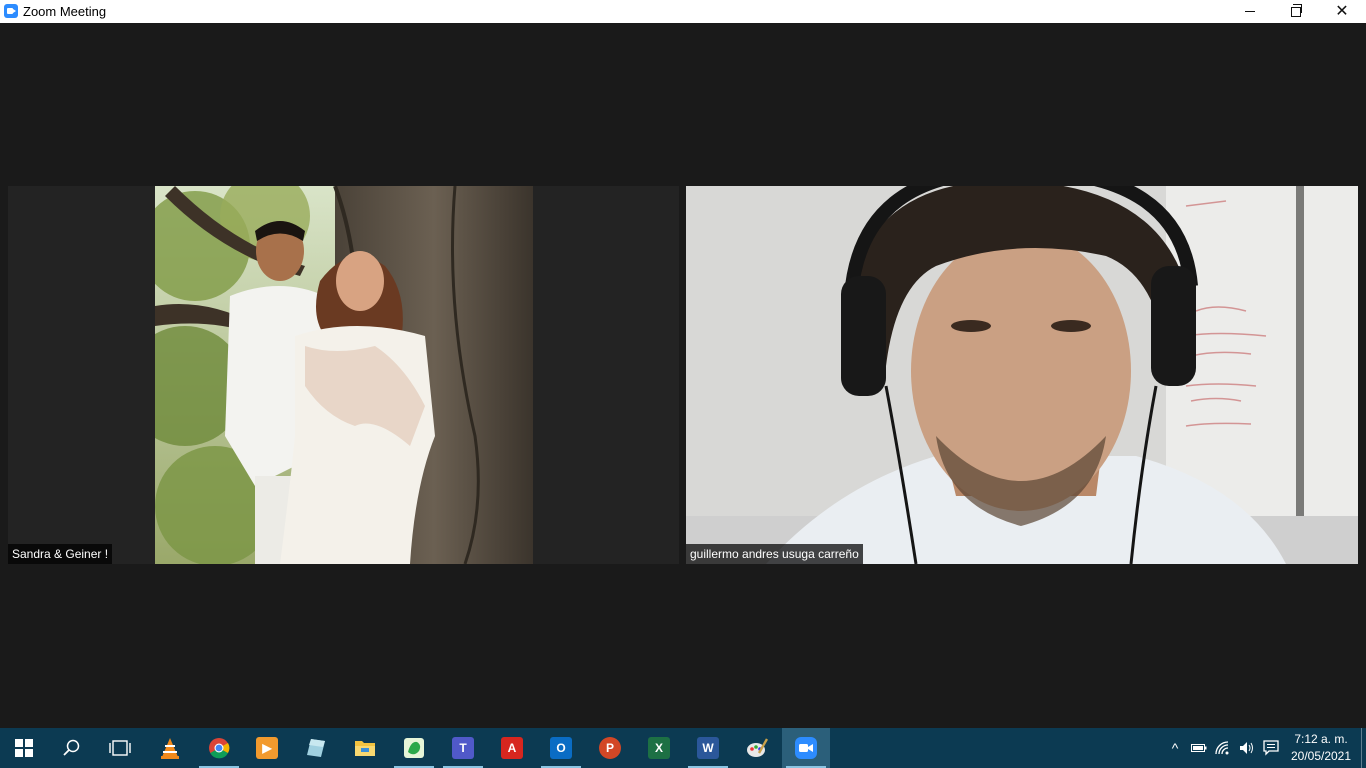  I want to click on clock-date: 20/05/2021, so click(1321, 756).